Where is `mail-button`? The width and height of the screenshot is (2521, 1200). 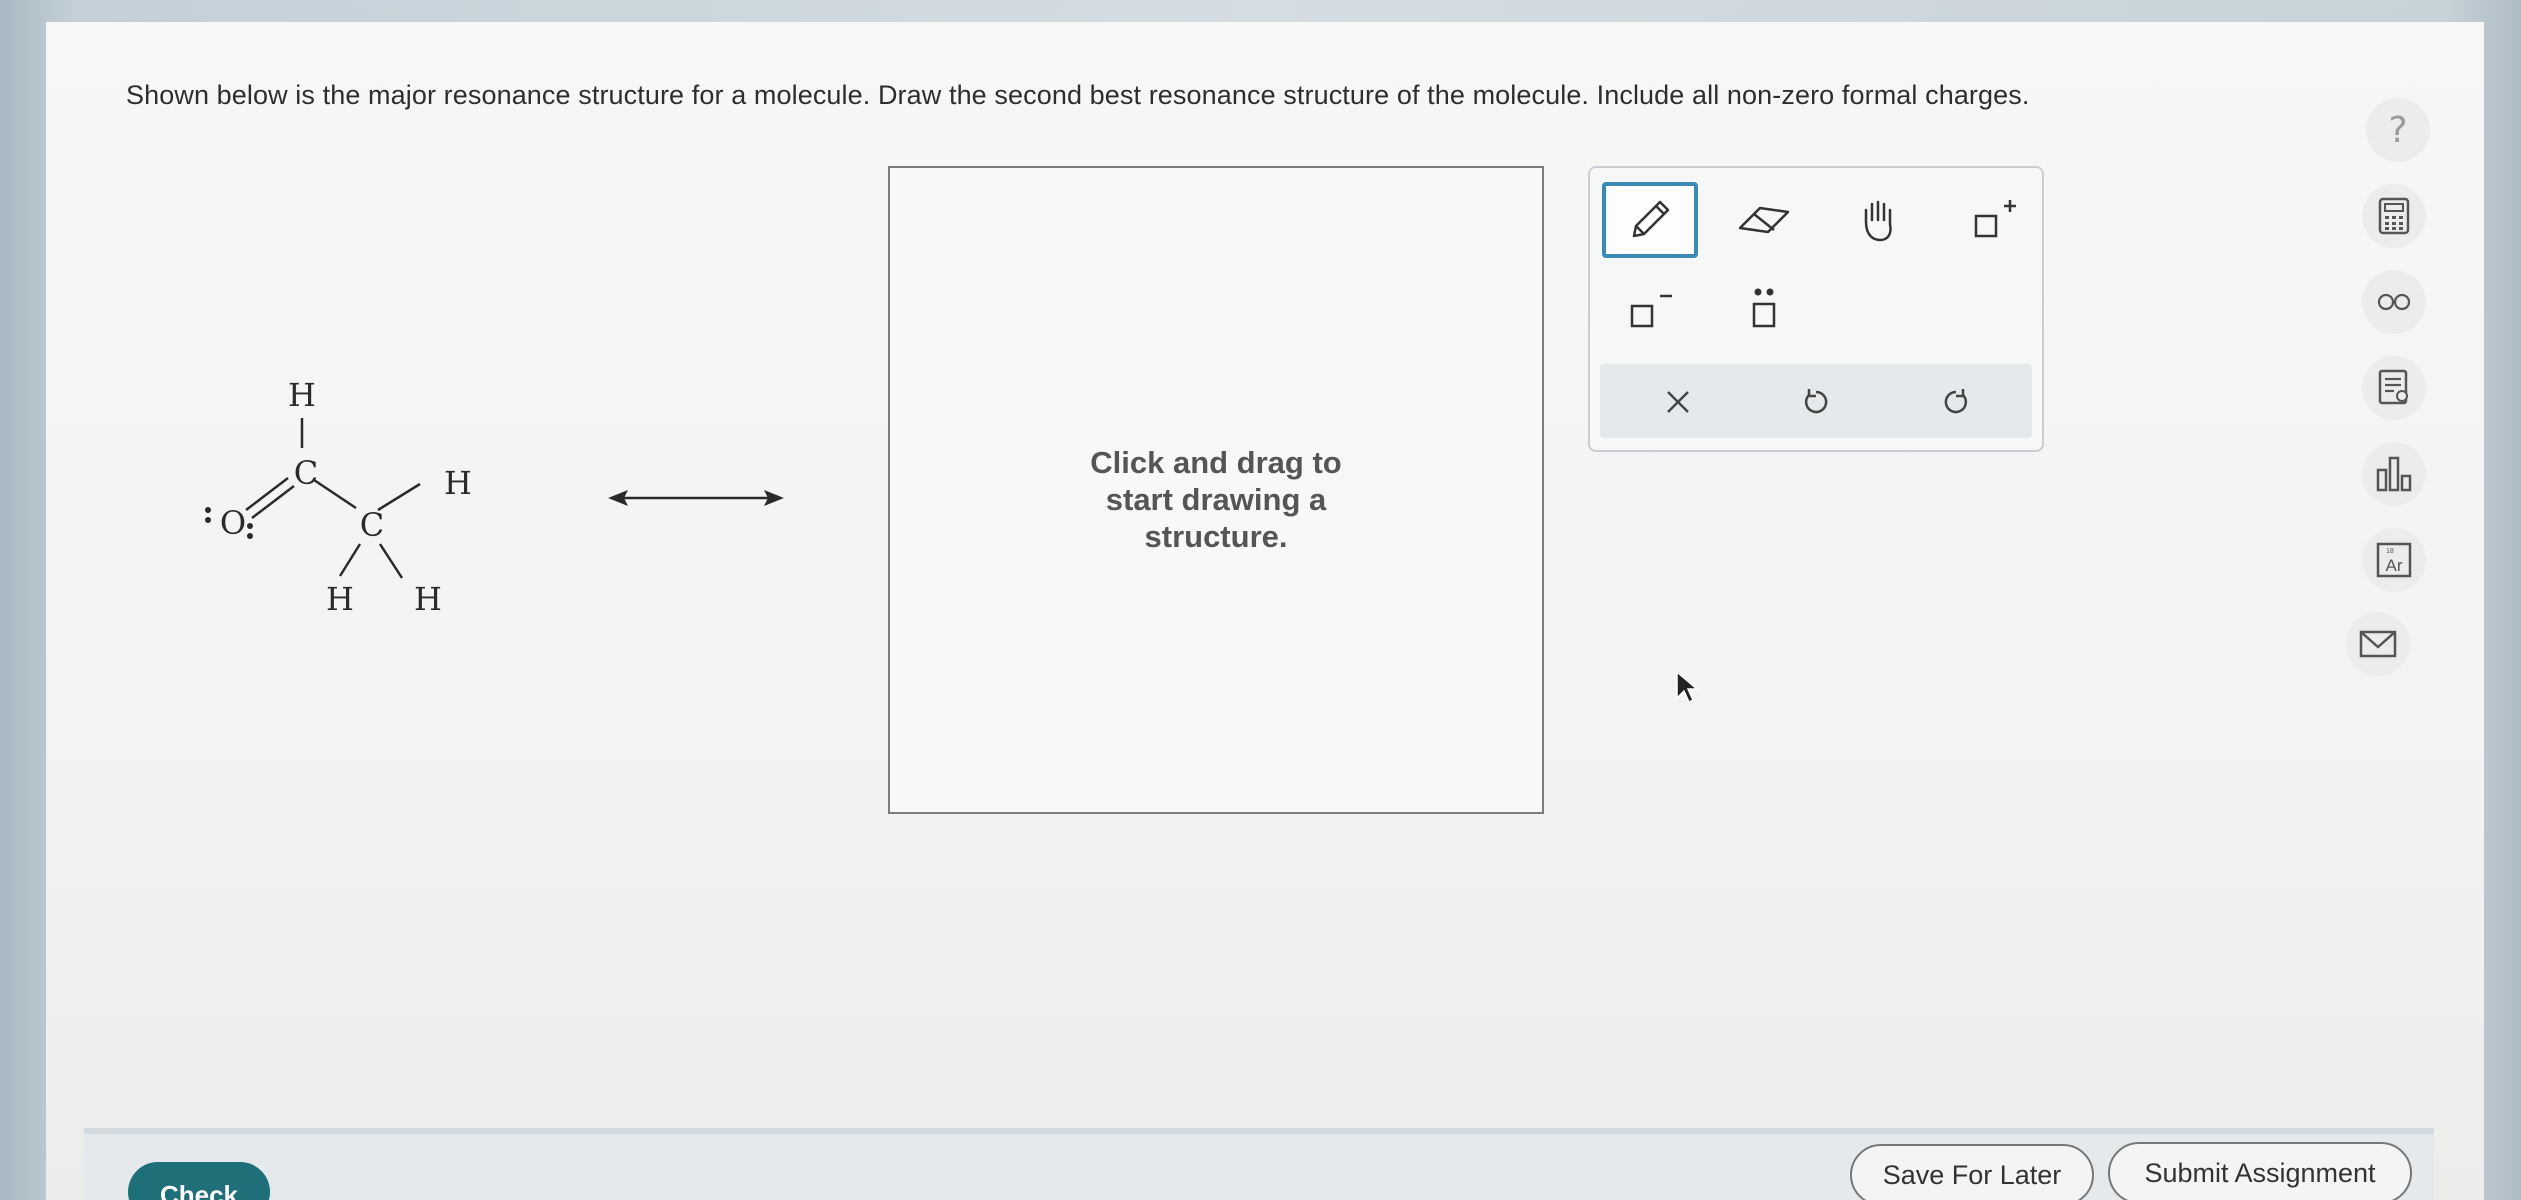 mail-button is located at coordinates (2378, 644).